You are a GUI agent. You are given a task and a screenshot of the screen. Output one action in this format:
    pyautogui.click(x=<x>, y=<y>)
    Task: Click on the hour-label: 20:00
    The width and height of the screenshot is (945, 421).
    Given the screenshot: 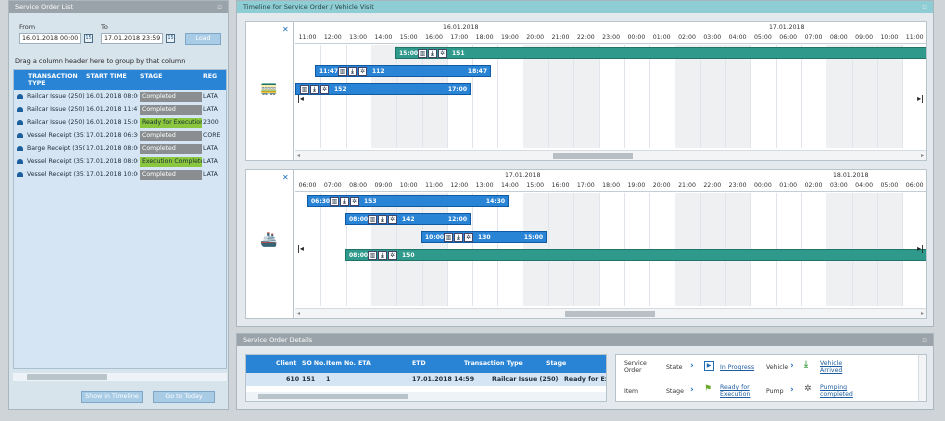 What is the action you would take?
    pyautogui.click(x=661, y=185)
    